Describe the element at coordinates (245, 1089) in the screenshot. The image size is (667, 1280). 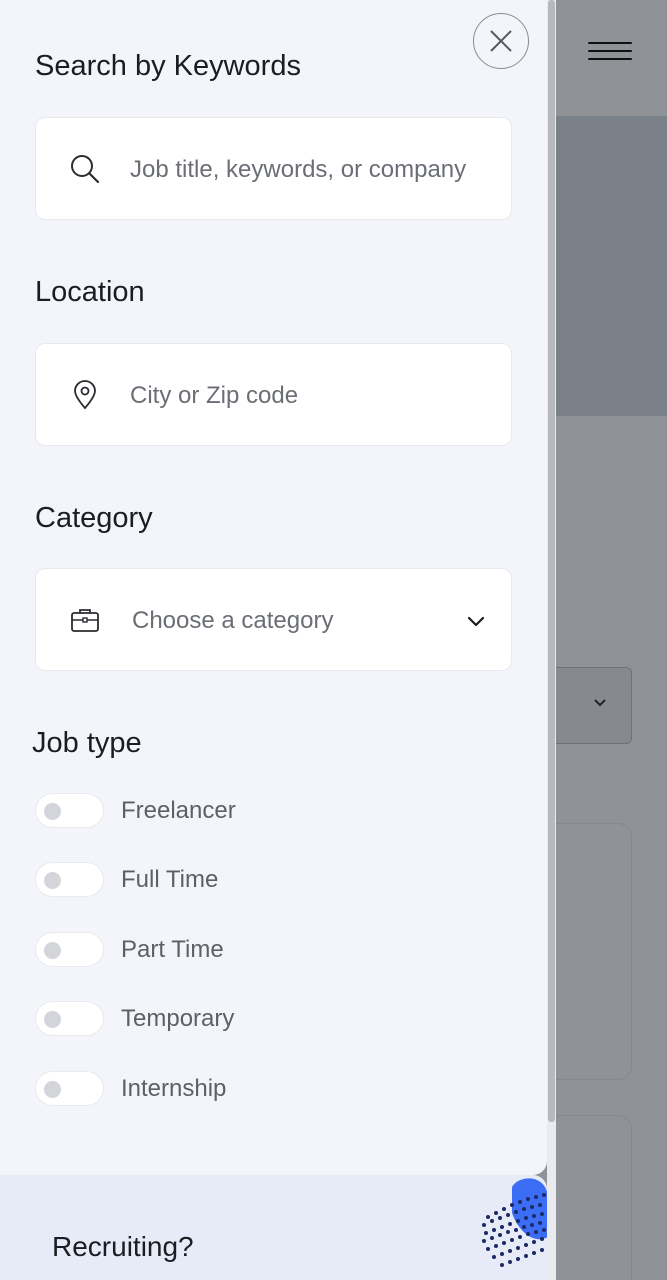
I see `job-type-option-internship: Internship` at that location.